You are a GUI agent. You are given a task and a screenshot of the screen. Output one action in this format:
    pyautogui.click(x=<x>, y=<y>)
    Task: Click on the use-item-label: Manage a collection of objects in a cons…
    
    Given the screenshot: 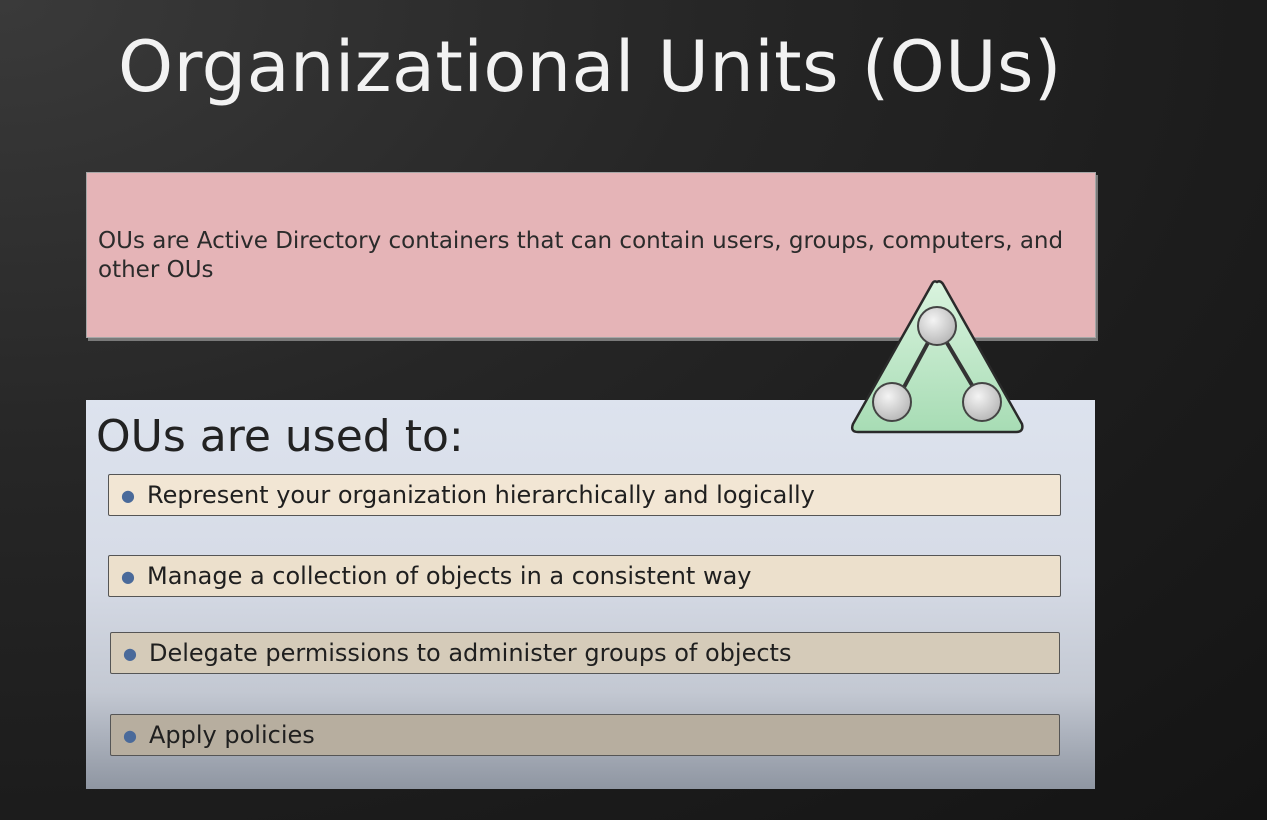 What is the action you would take?
    pyautogui.click(x=449, y=576)
    